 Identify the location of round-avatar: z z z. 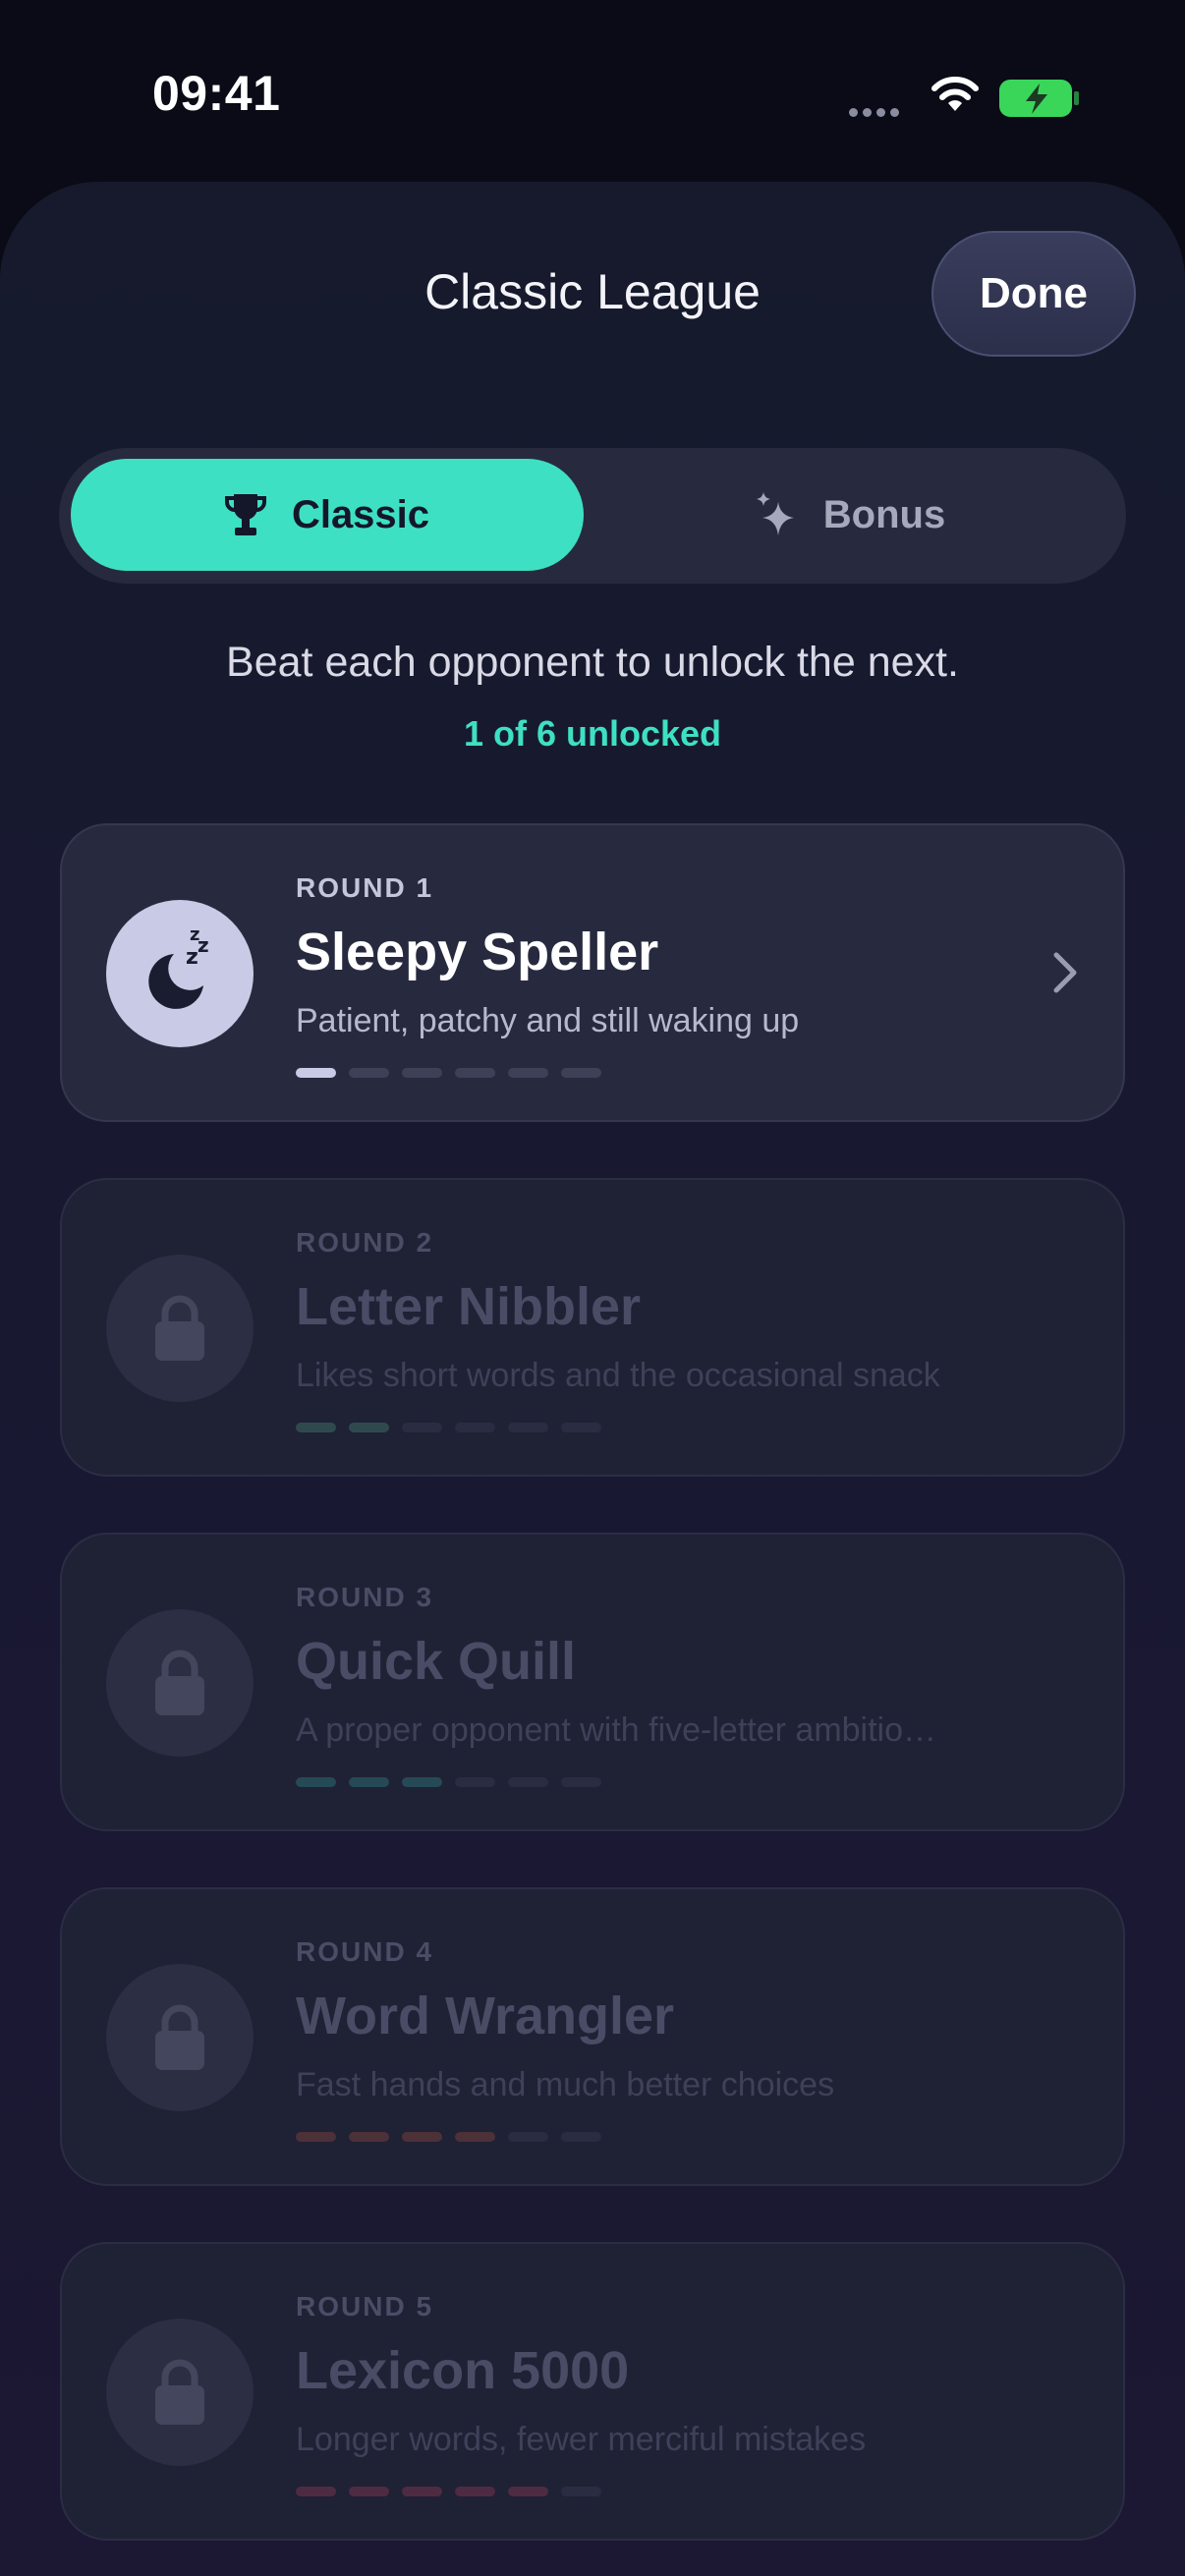
(180, 973).